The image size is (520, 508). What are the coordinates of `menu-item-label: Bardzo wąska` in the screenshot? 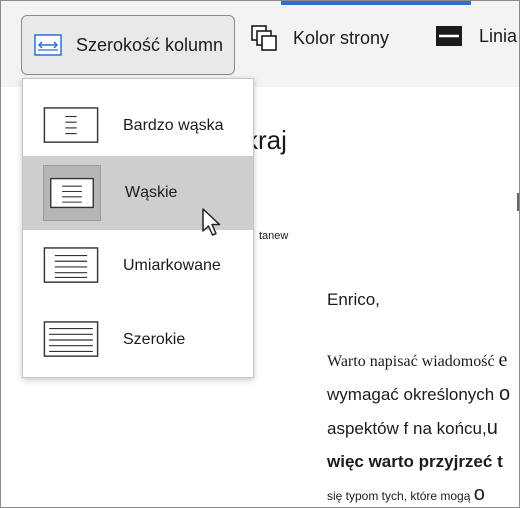 It's located at (173, 125).